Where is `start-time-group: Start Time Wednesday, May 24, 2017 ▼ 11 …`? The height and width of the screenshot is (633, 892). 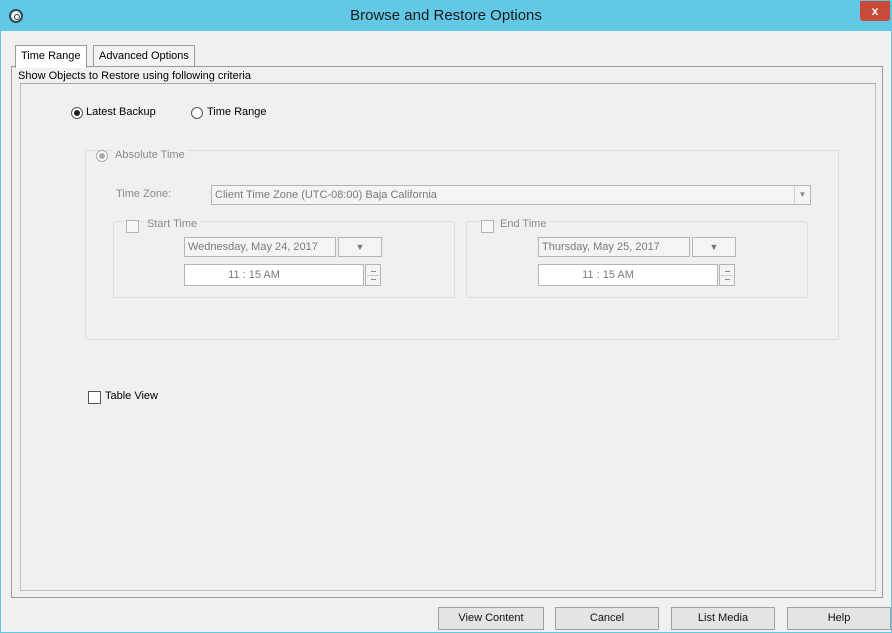 start-time-group: Start Time Wednesday, May 24, 2017 ▼ 11 … is located at coordinates (284, 258).